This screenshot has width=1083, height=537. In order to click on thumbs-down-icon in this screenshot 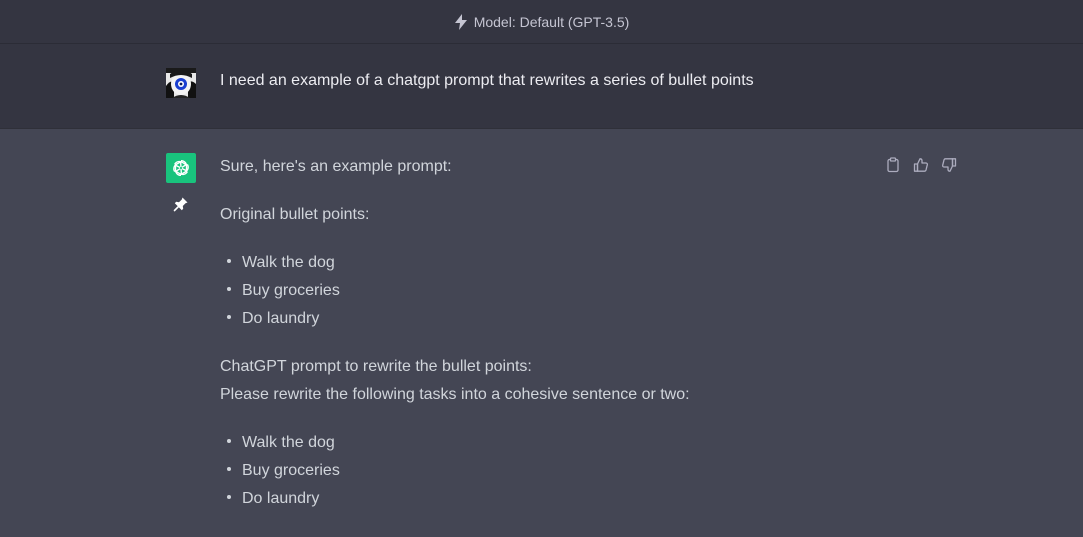, I will do `click(949, 165)`.